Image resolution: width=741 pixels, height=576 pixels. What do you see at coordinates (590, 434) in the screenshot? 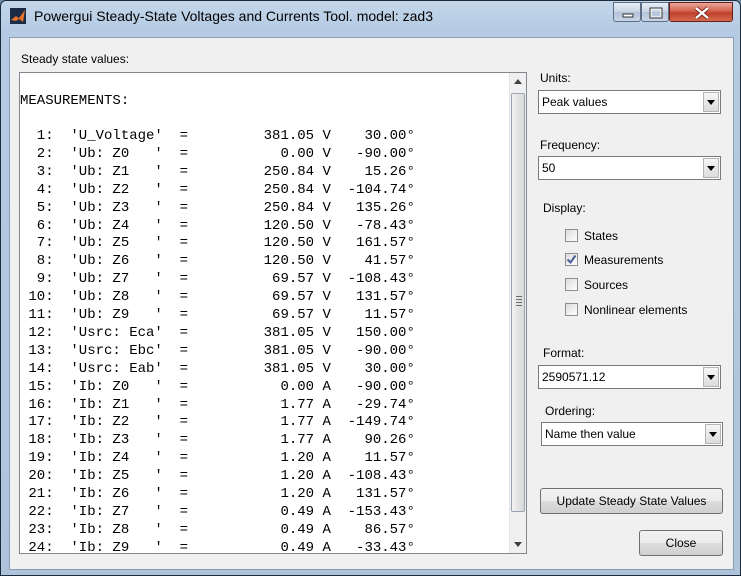
I see `ordering-value: Name then value` at bounding box center [590, 434].